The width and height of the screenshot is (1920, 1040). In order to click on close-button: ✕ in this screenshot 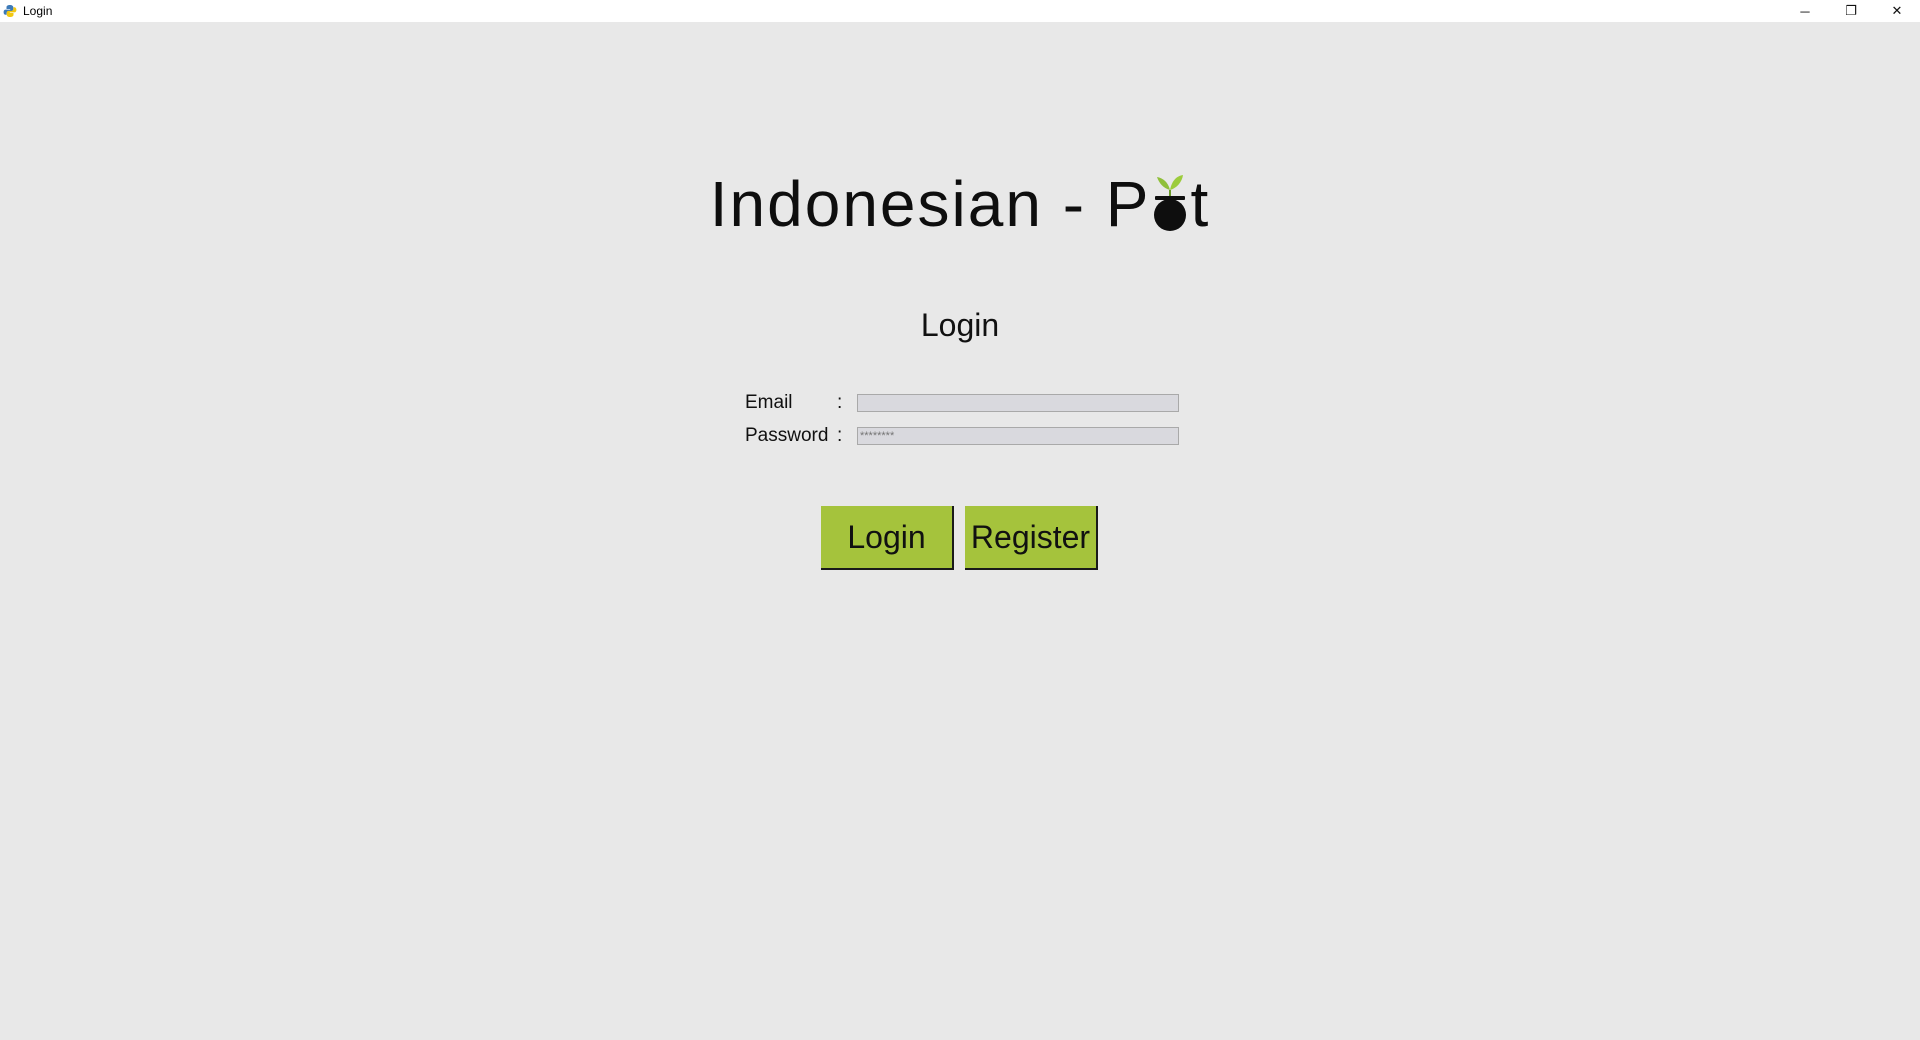, I will do `click(1897, 11)`.